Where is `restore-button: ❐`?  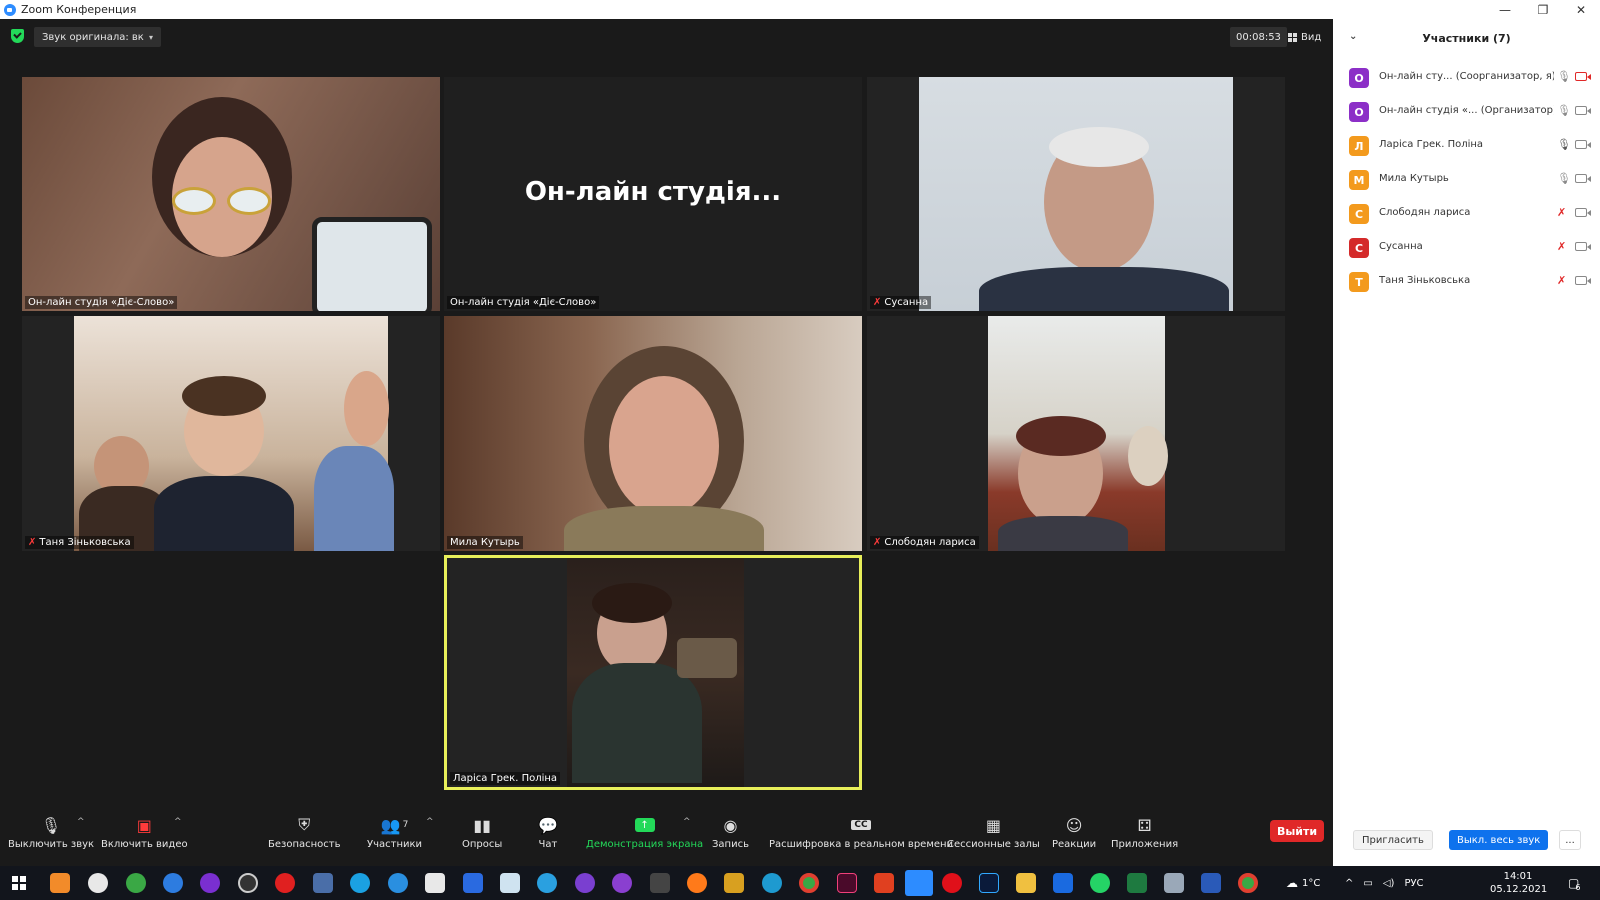
restore-button: ❐ is located at coordinates (1543, 9).